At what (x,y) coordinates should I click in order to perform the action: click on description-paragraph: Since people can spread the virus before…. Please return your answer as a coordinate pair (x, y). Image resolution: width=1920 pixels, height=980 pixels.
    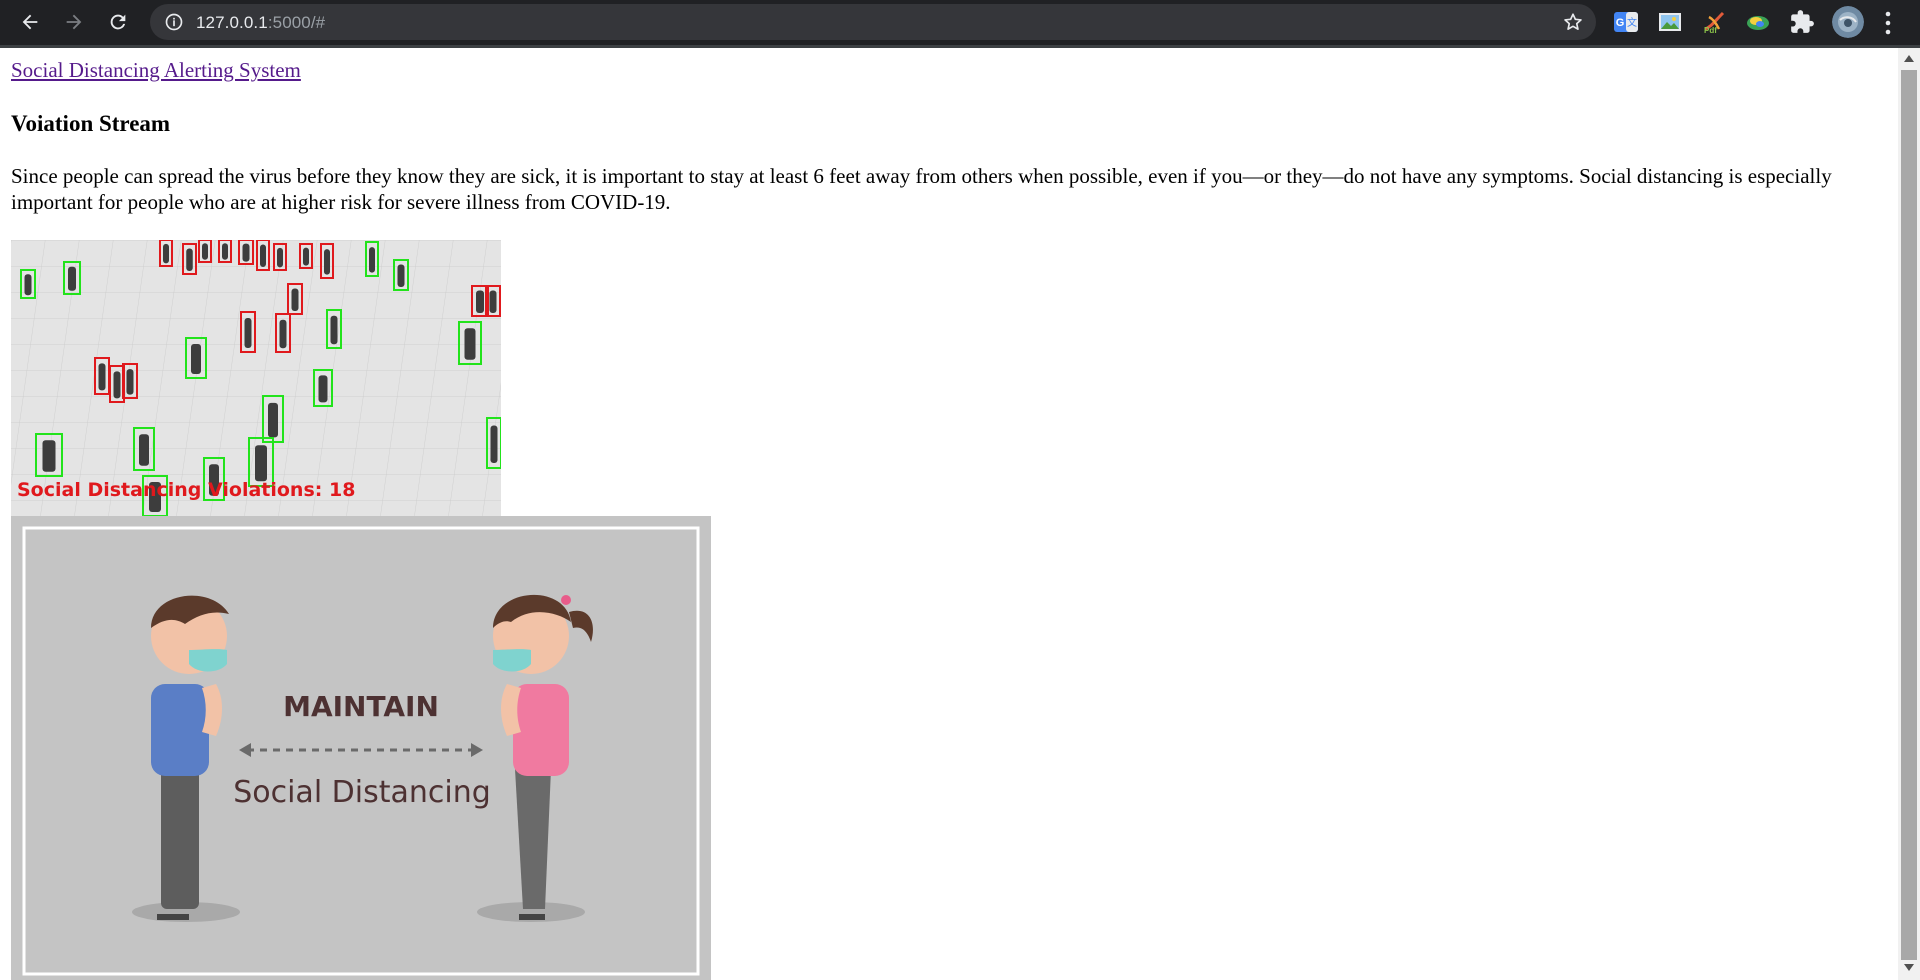
    Looking at the image, I should click on (921, 189).